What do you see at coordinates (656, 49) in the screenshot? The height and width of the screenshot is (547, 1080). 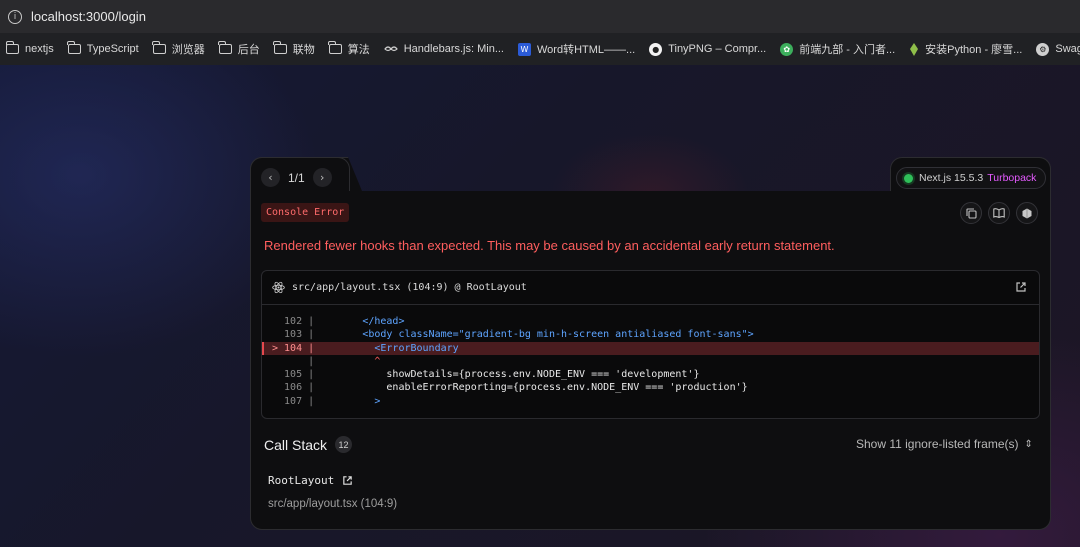 I see `panda-icon: ●` at bounding box center [656, 49].